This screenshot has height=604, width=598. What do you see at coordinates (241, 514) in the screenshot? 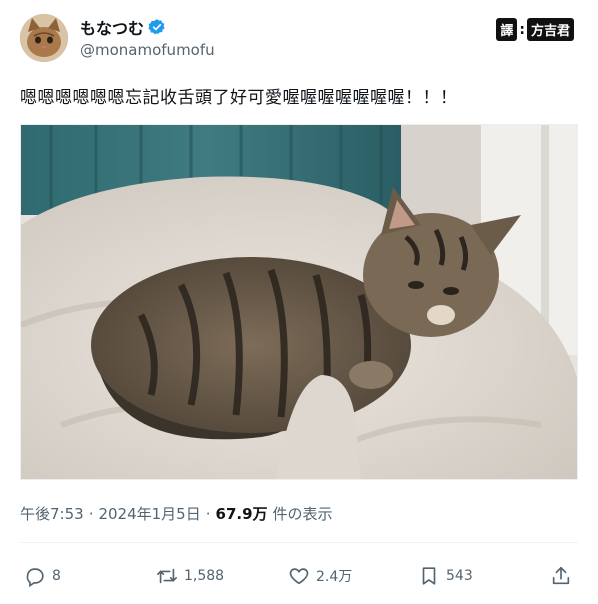
I see `view-count: 67.9万` at bounding box center [241, 514].